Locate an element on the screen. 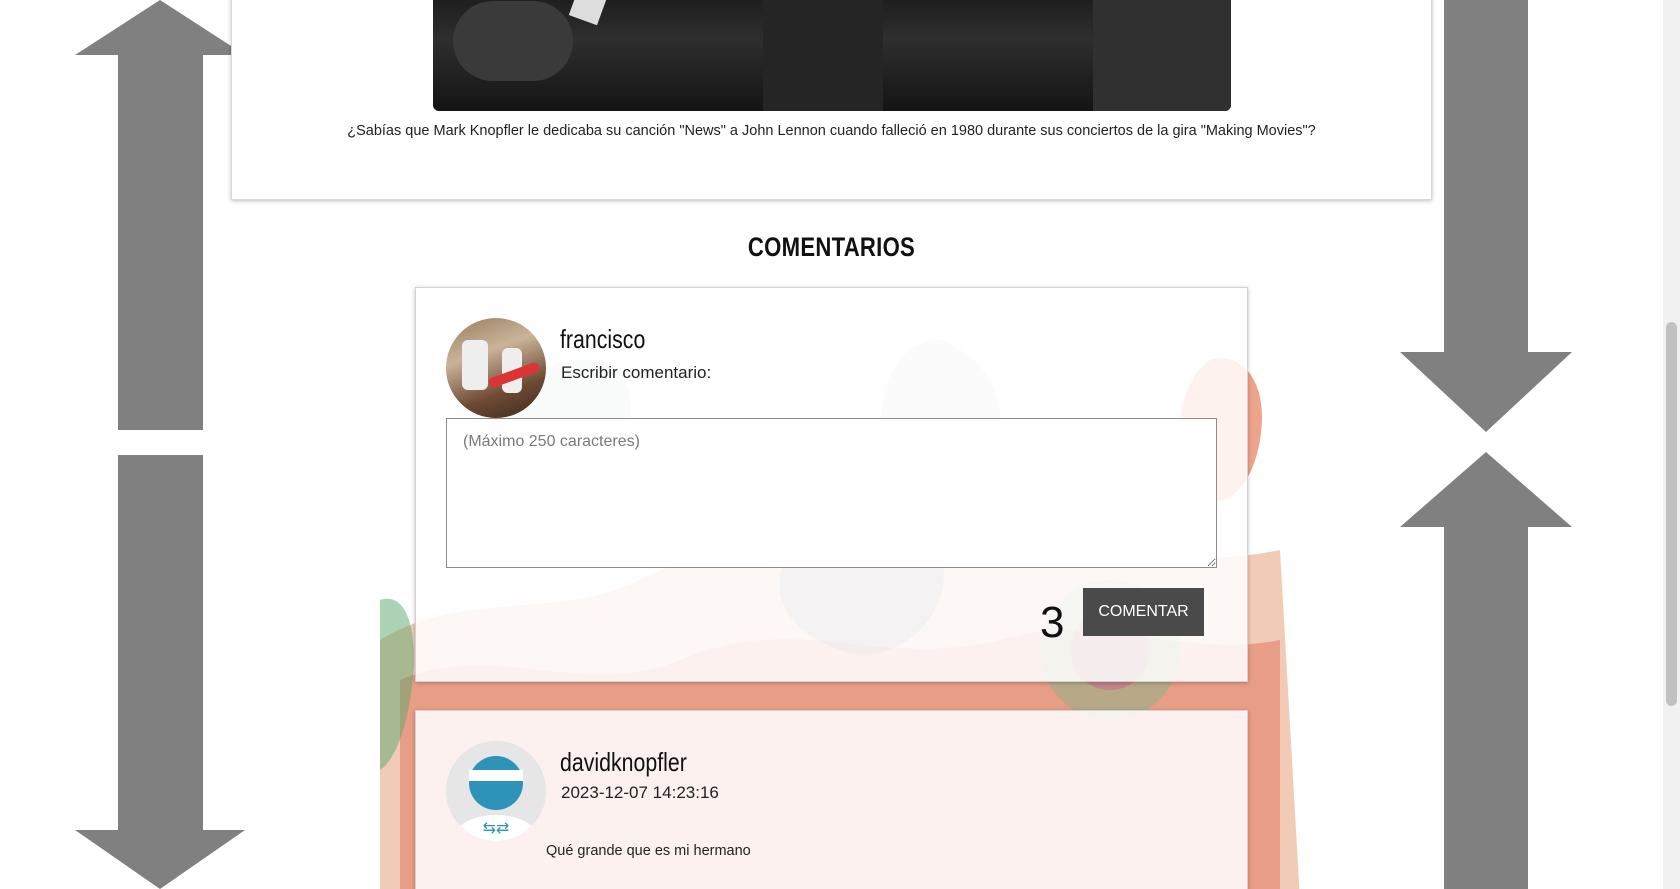  comments-section-title: COMENTARIOS is located at coordinates (831, 247).